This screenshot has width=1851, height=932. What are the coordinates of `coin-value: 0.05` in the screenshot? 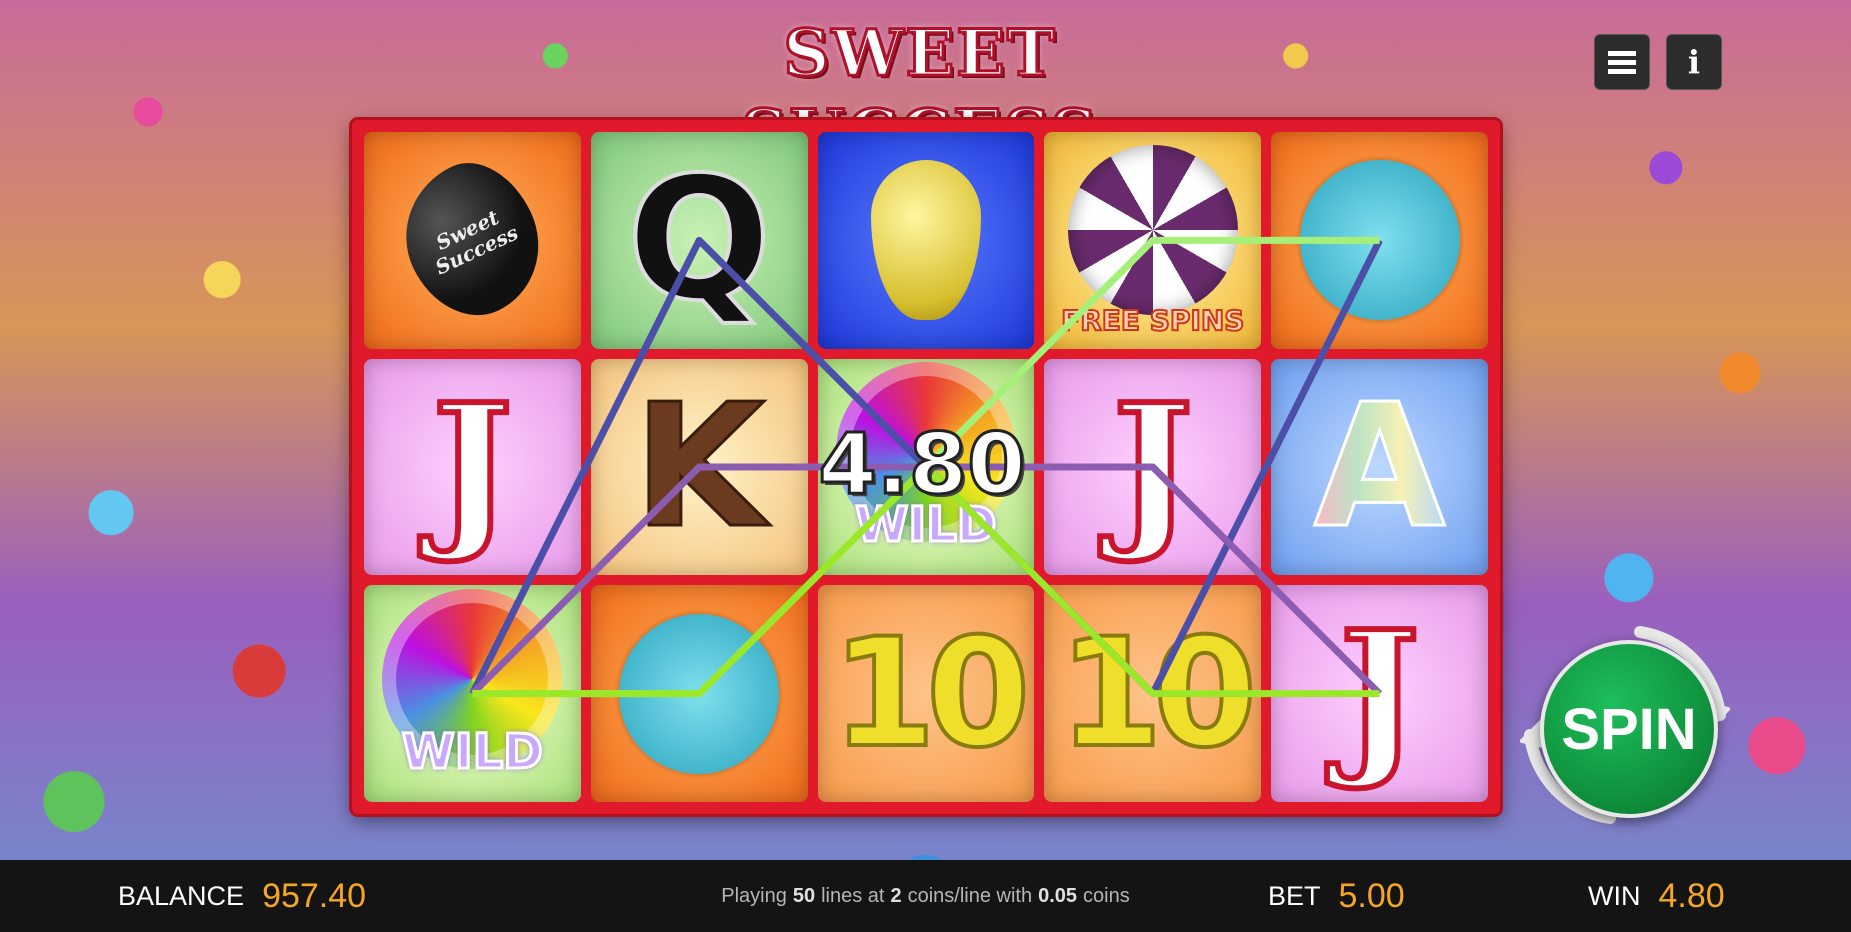 It's located at (1058, 895).